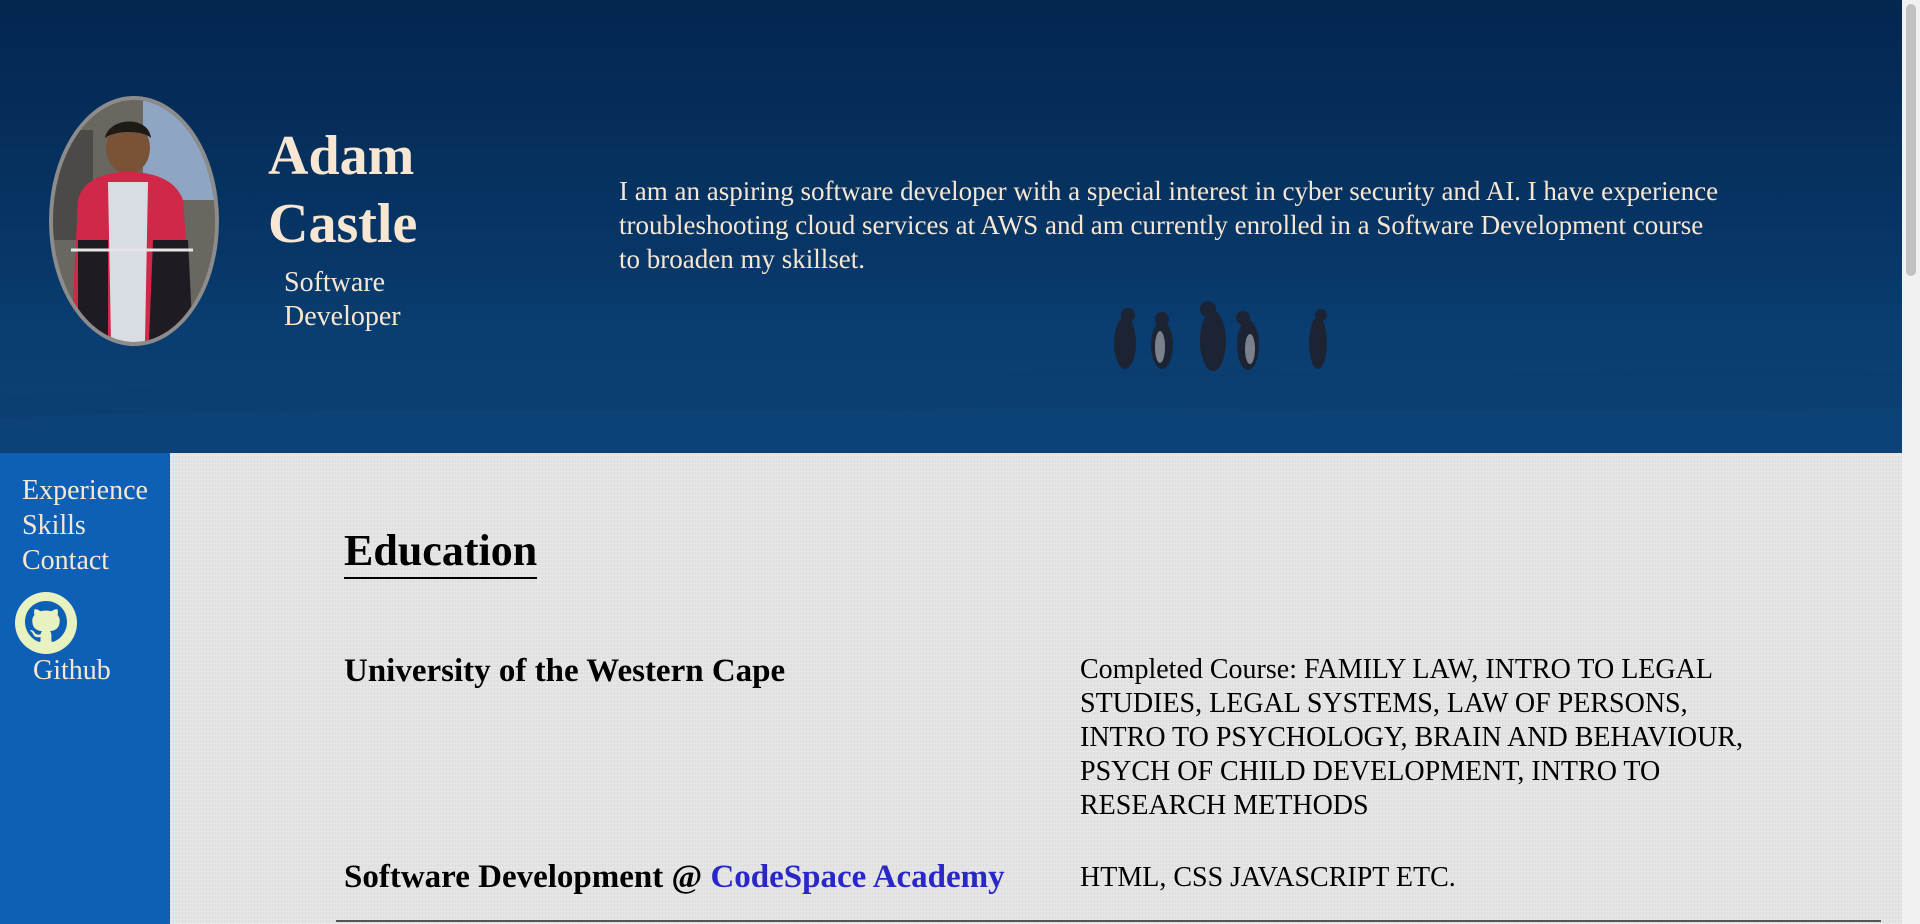 This screenshot has width=1920, height=924. I want to click on sidebar-nav: Experience Skills Contact Github, so click(85, 688).